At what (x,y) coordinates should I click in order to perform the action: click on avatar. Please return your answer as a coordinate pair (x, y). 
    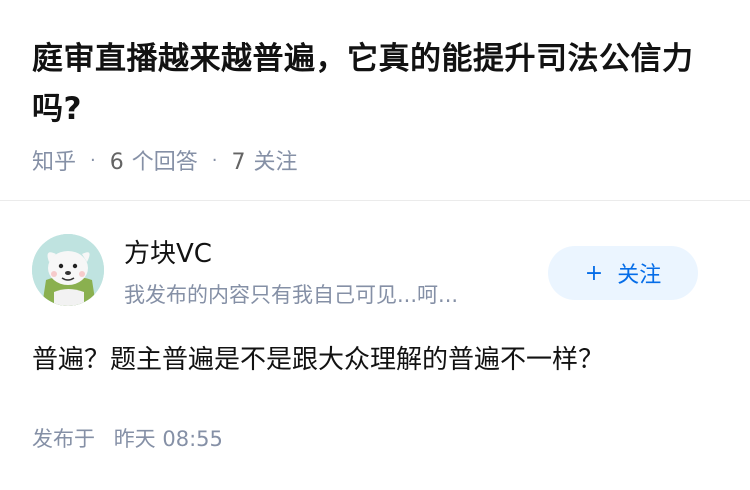
    Looking at the image, I should click on (68, 270).